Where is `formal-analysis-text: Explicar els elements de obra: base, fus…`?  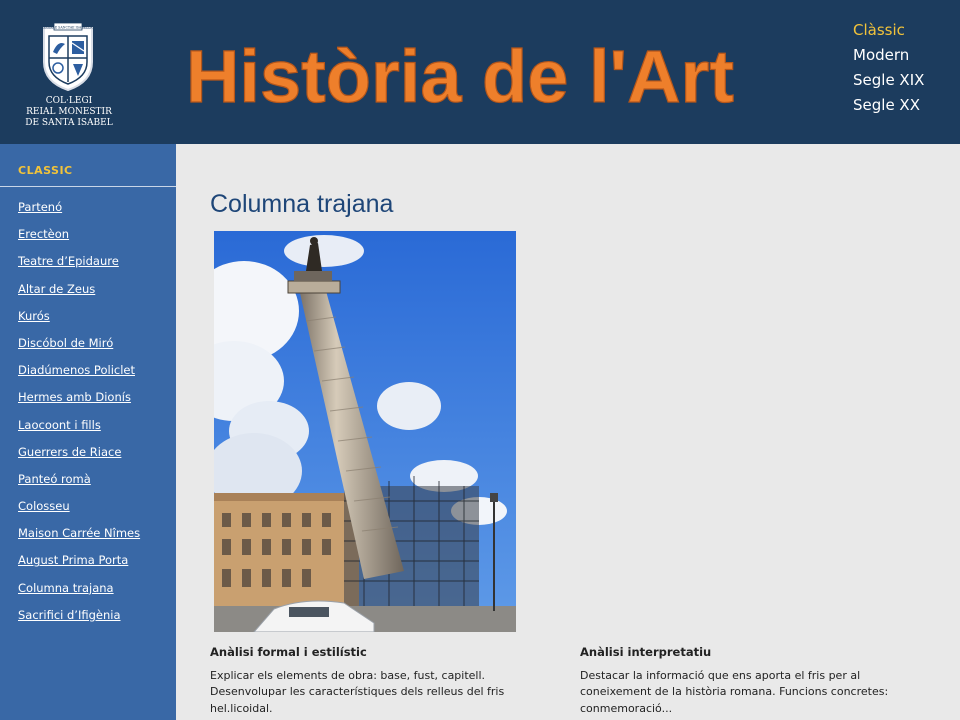
formal-analysis-text: Explicar els elements de obra: base, fus… is located at coordinates (357, 691).